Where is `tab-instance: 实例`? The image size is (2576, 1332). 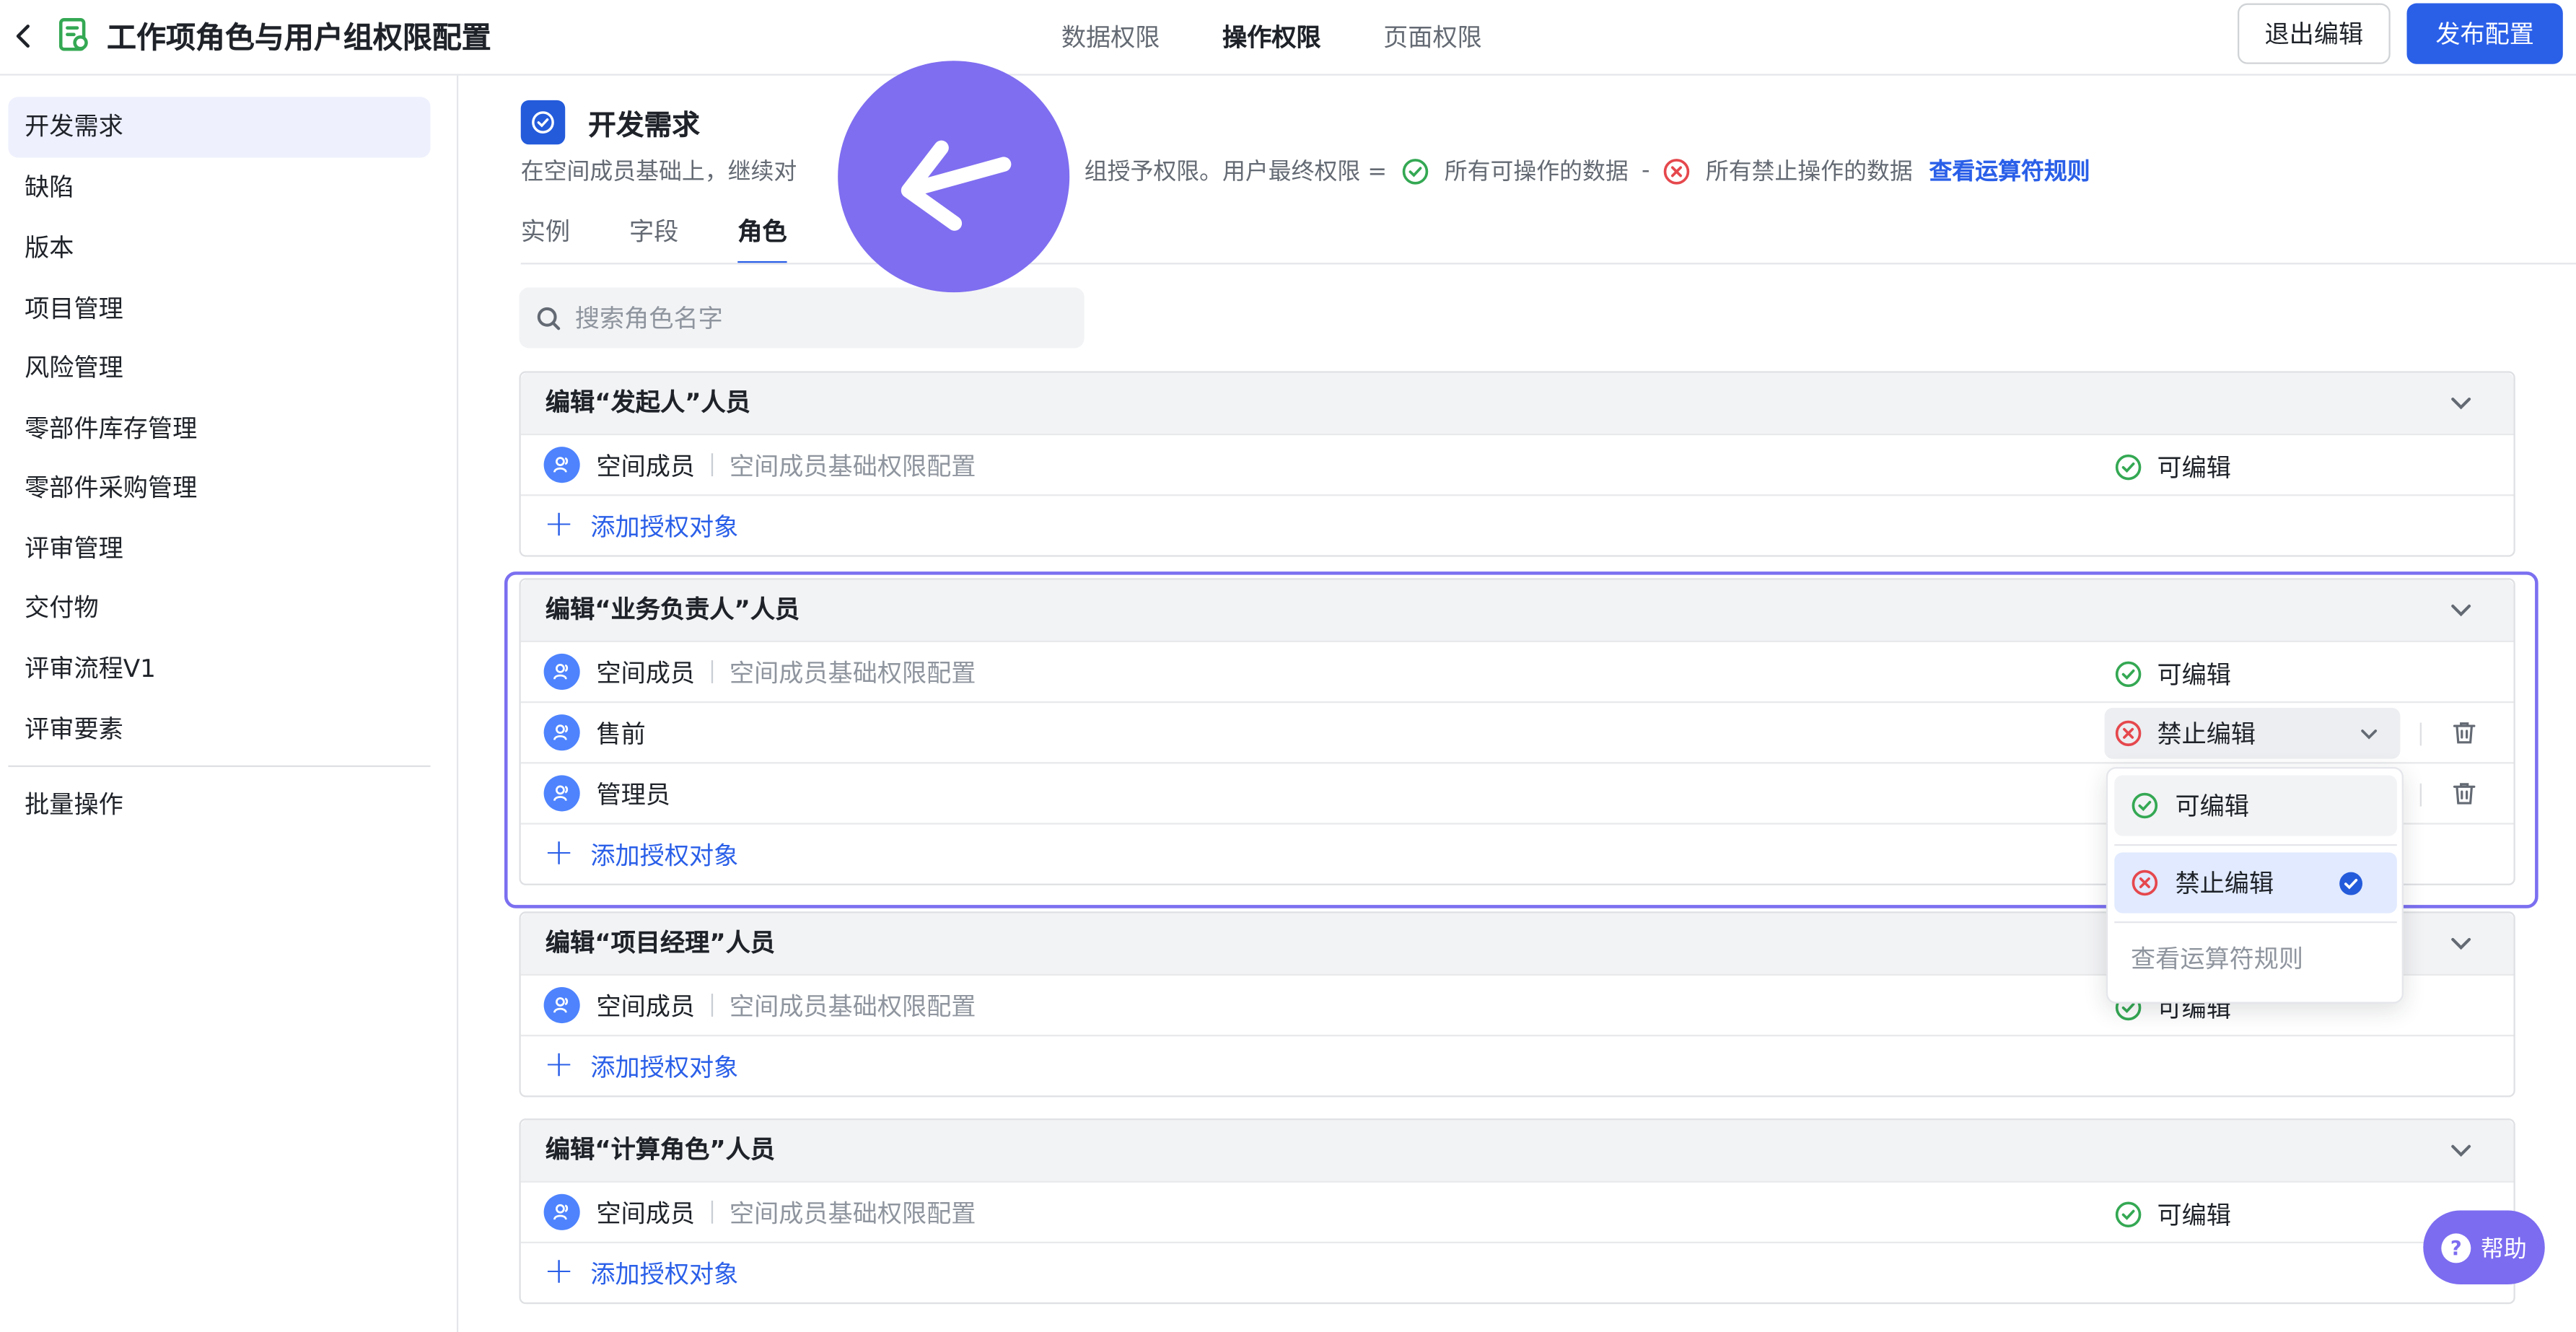
tab-instance: 实例 is located at coordinates (545, 239).